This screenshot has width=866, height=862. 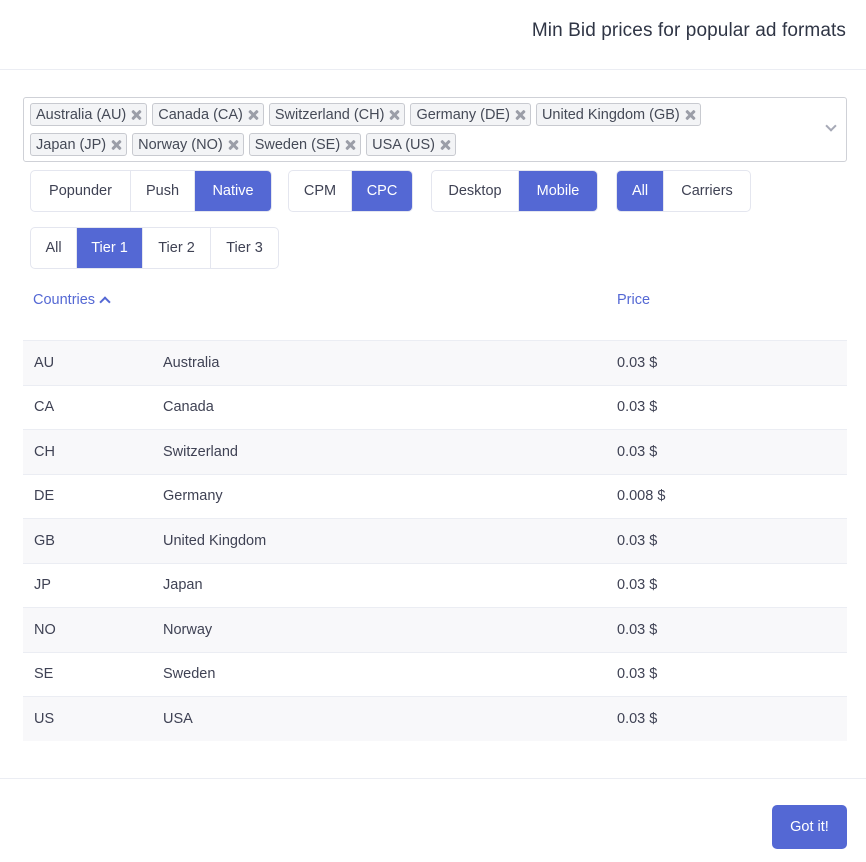 What do you see at coordinates (435, 451) in the screenshot?
I see `table-row: CH Switzerland 0.03 $` at bounding box center [435, 451].